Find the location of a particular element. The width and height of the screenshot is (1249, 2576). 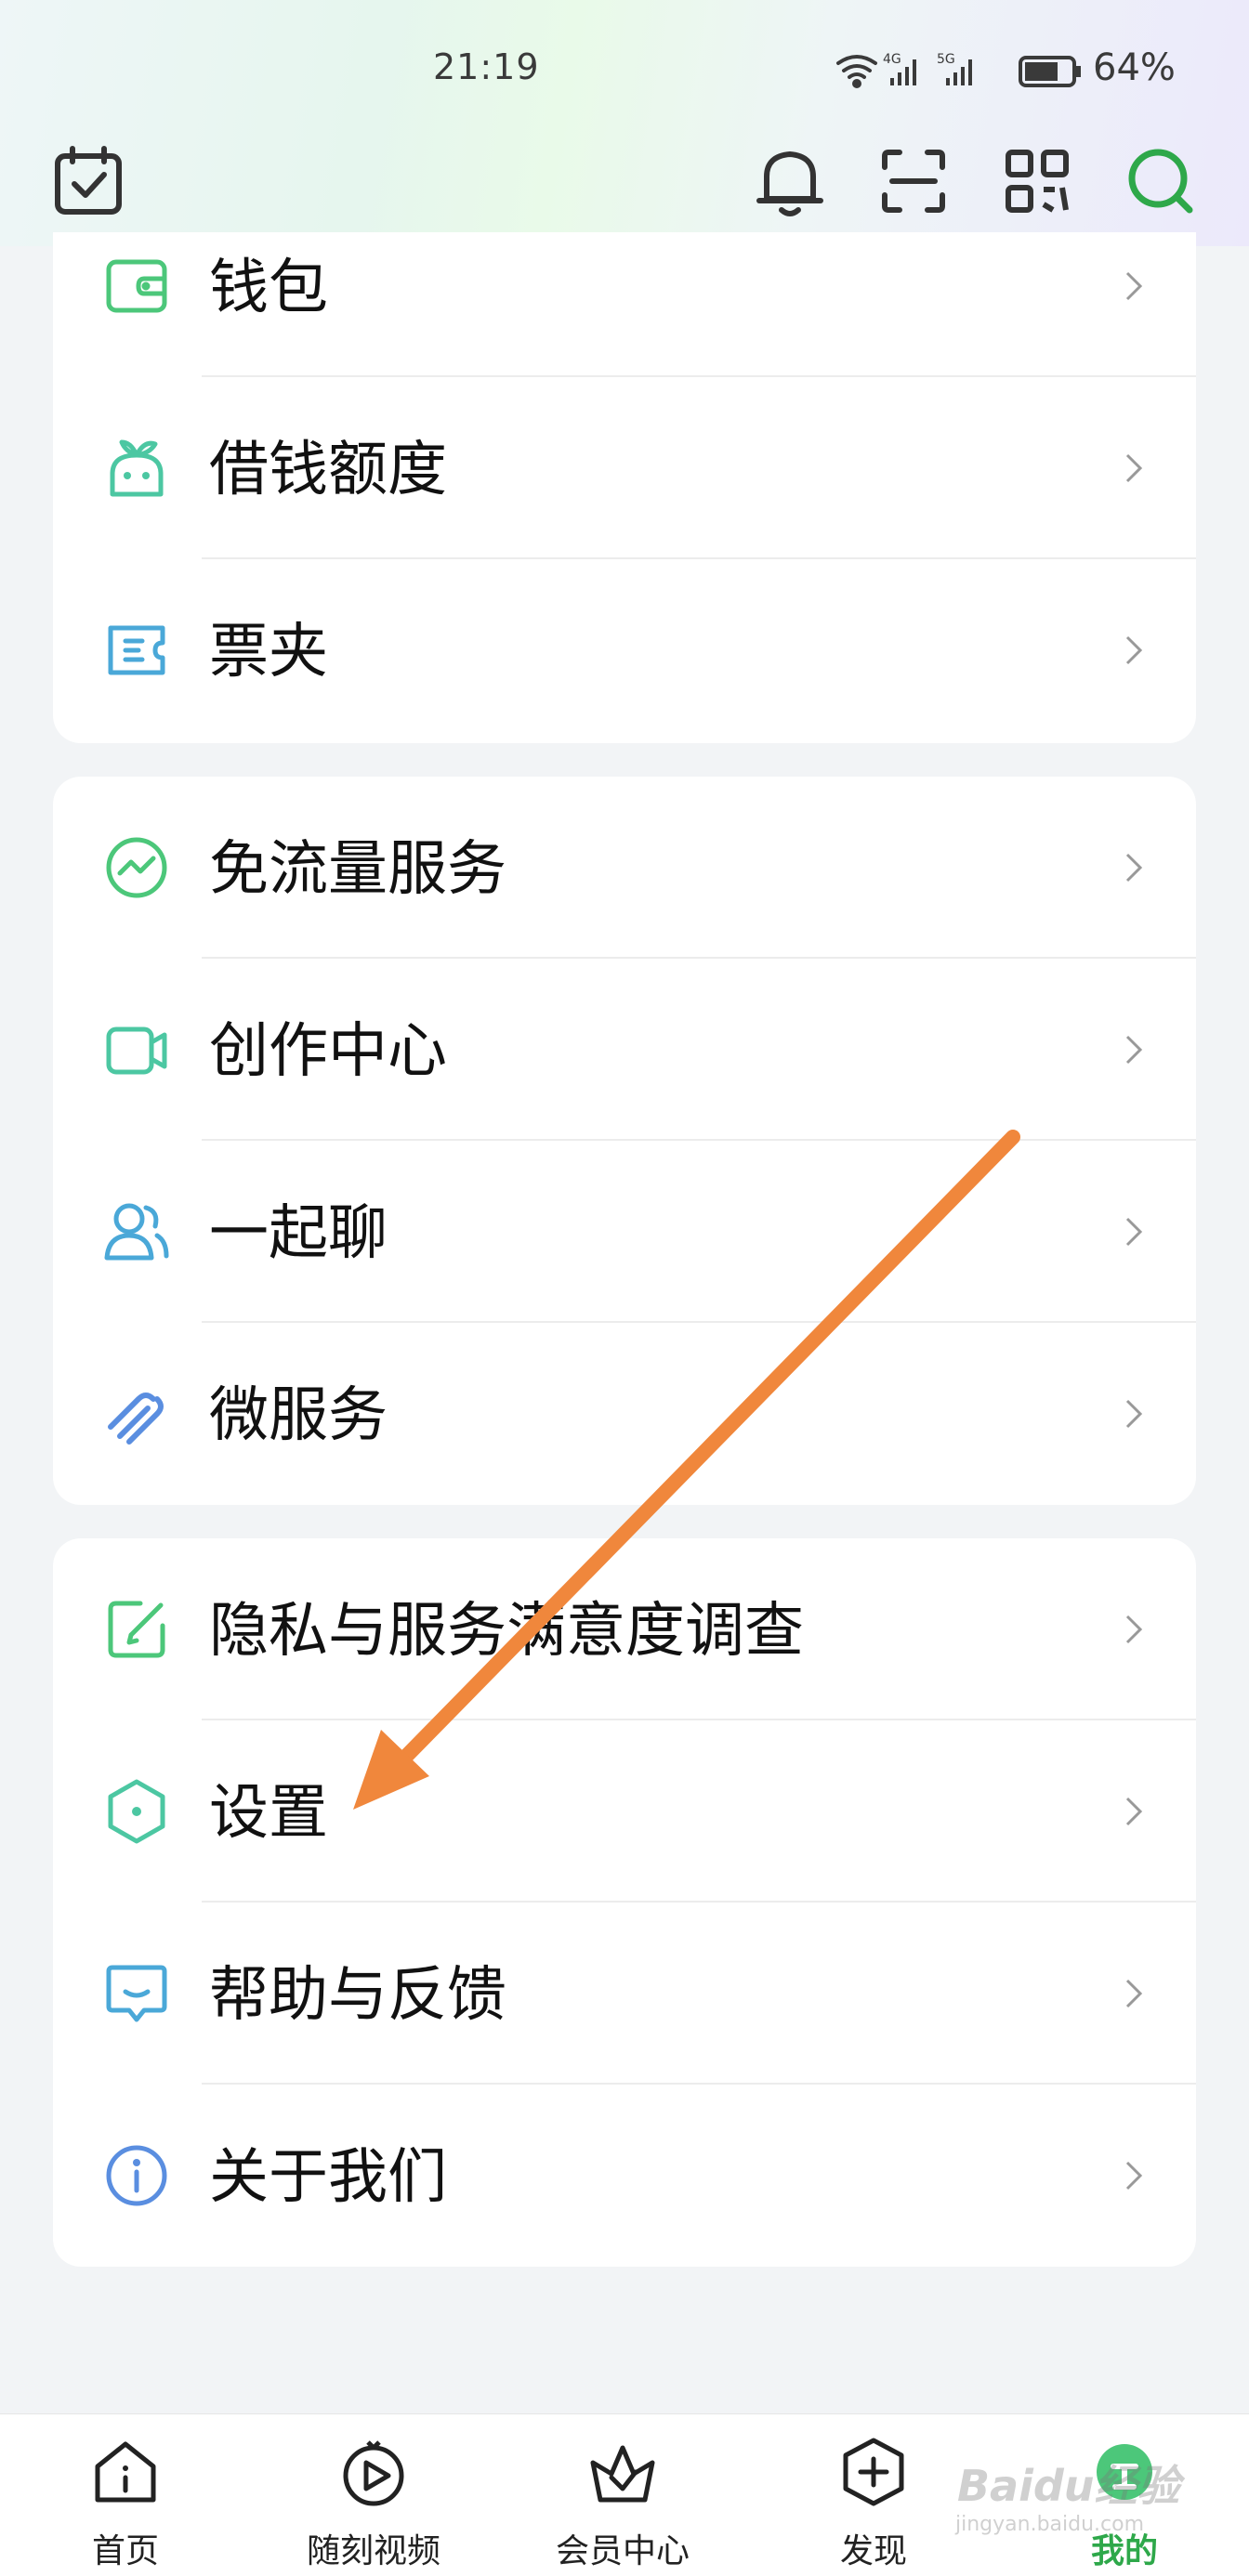

menu-item-wallet: 钱包 is located at coordinates (624, 286).